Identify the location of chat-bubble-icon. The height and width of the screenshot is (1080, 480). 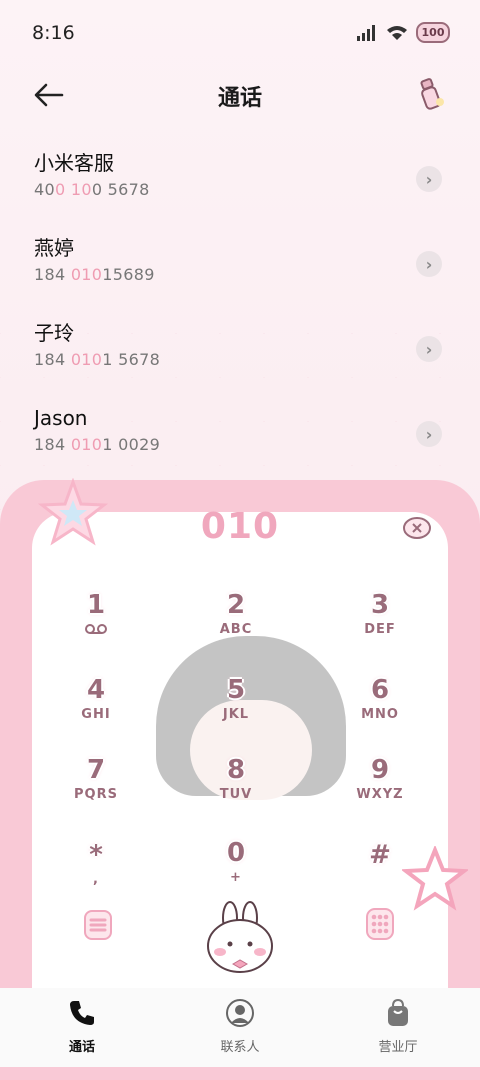
(417, 529).